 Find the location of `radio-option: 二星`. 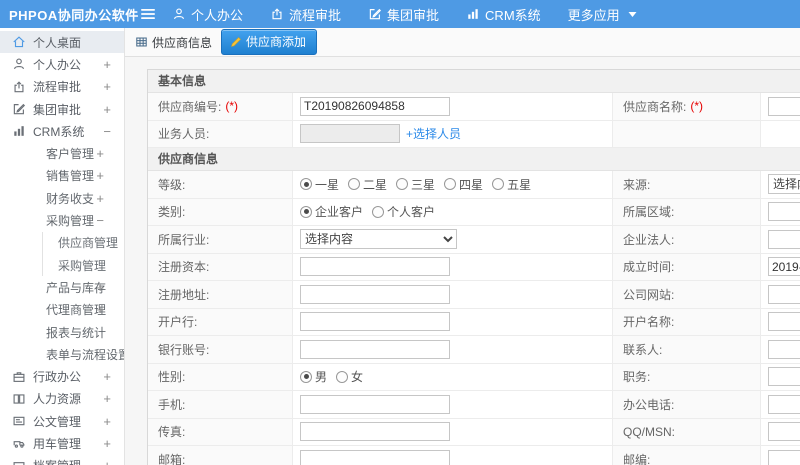

radio-option: 二星 is located at coordinates (367, 184).